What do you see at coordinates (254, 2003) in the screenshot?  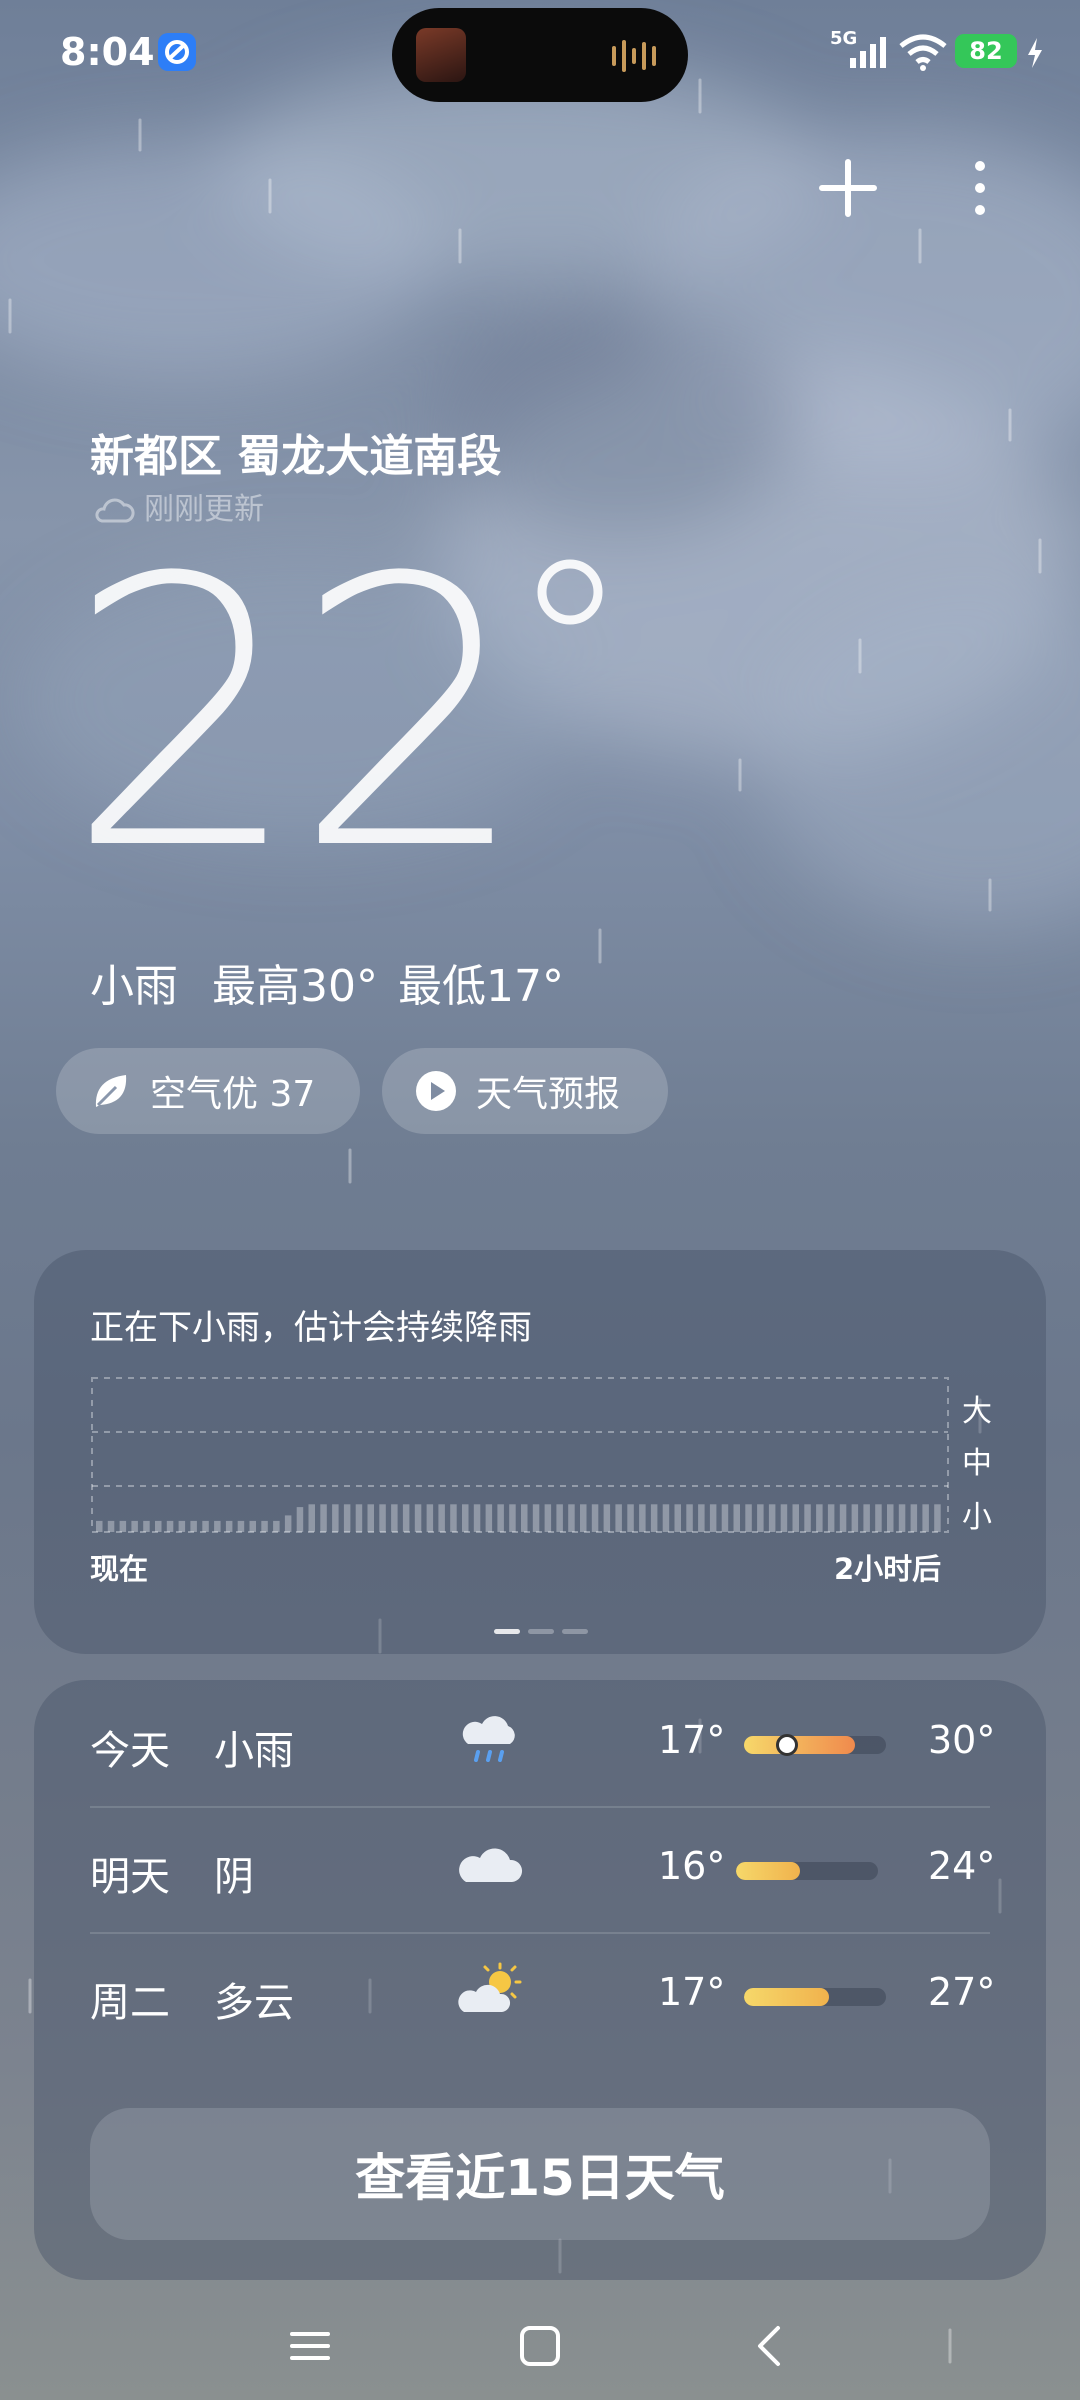 I see `forecast-condition: 多云` at bounding box center [254, 2003].